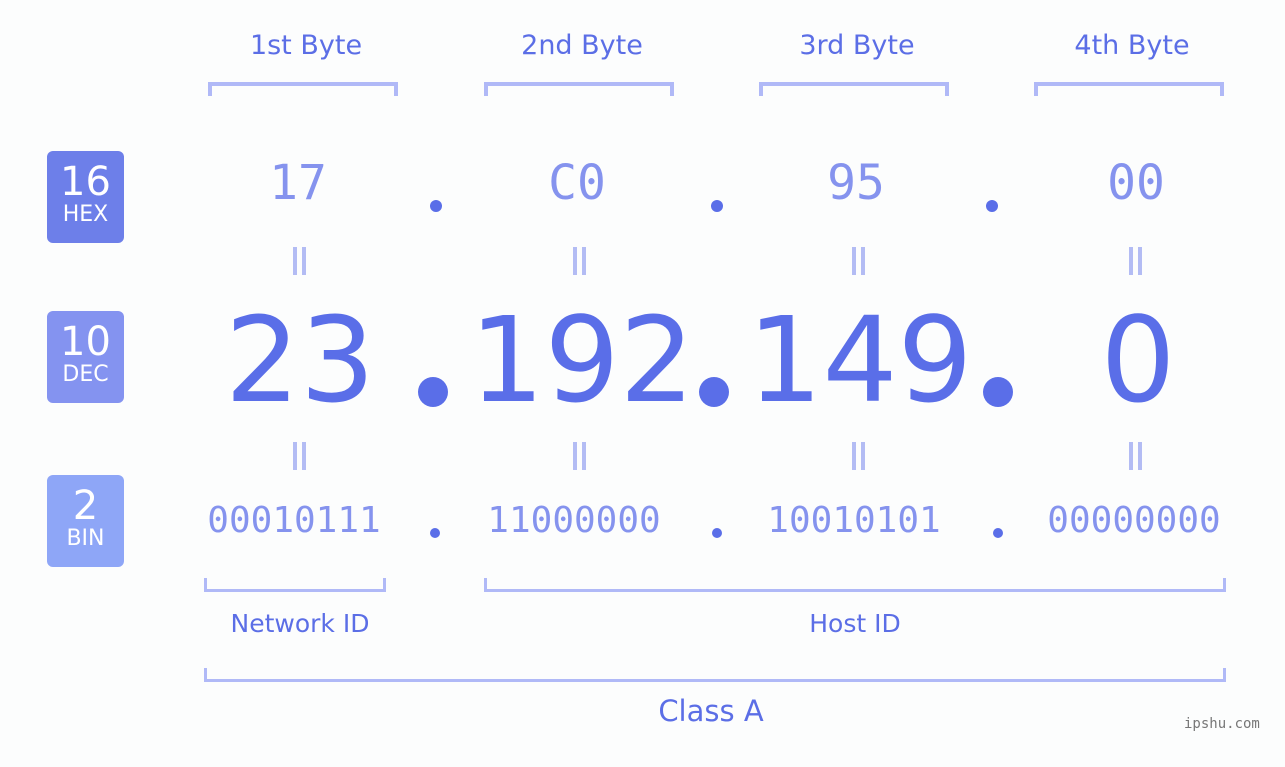 This screenshot has height=767, width=1285. Describe the element at coordinates (577, 183) in the screenshot. I see `hex-byte-2: C0` at that location.